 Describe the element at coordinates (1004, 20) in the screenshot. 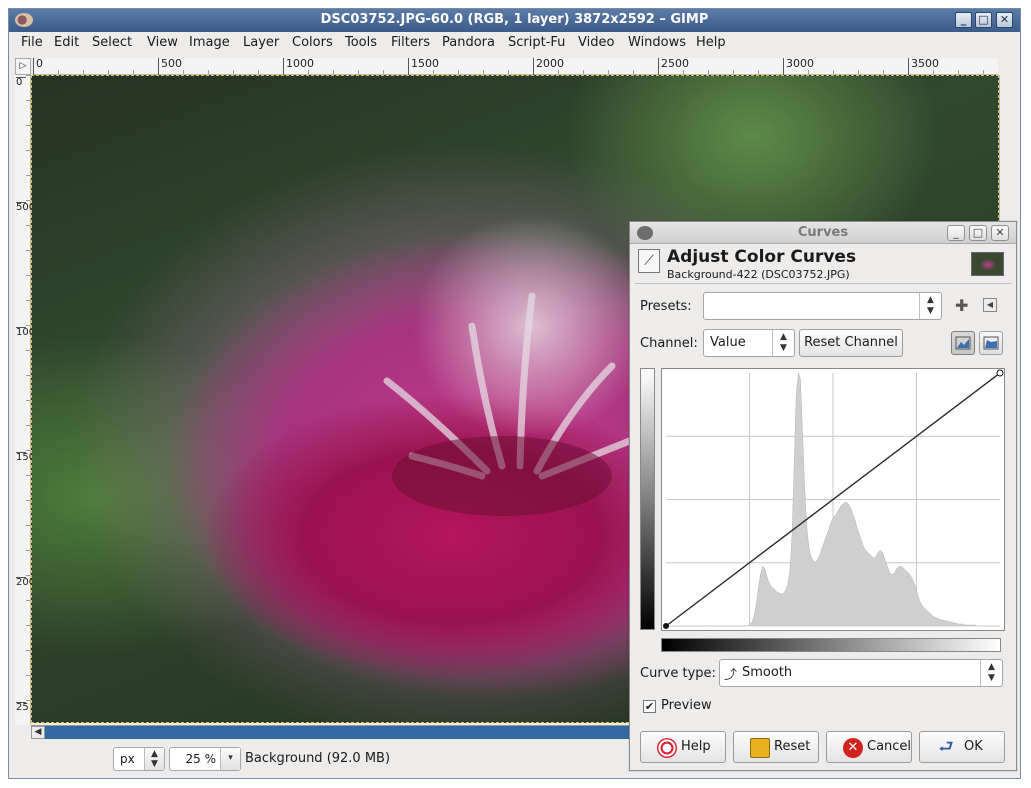

I see `close-button: ✕` at that location.